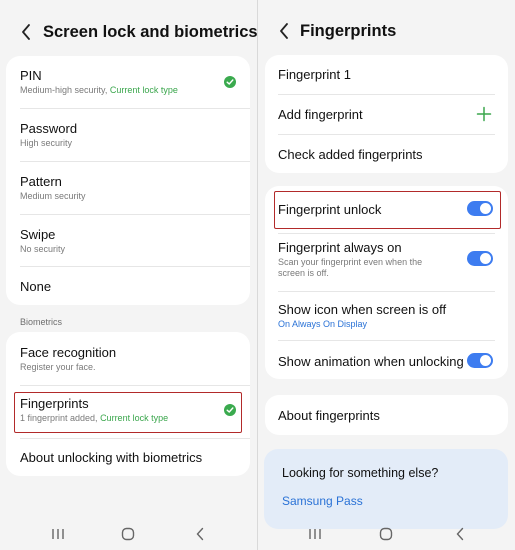 The height and width of the screenshot is (550, 515). I want to click on bio-item-about-unlocking: About unlocking with biometrics, so click(128, 457).